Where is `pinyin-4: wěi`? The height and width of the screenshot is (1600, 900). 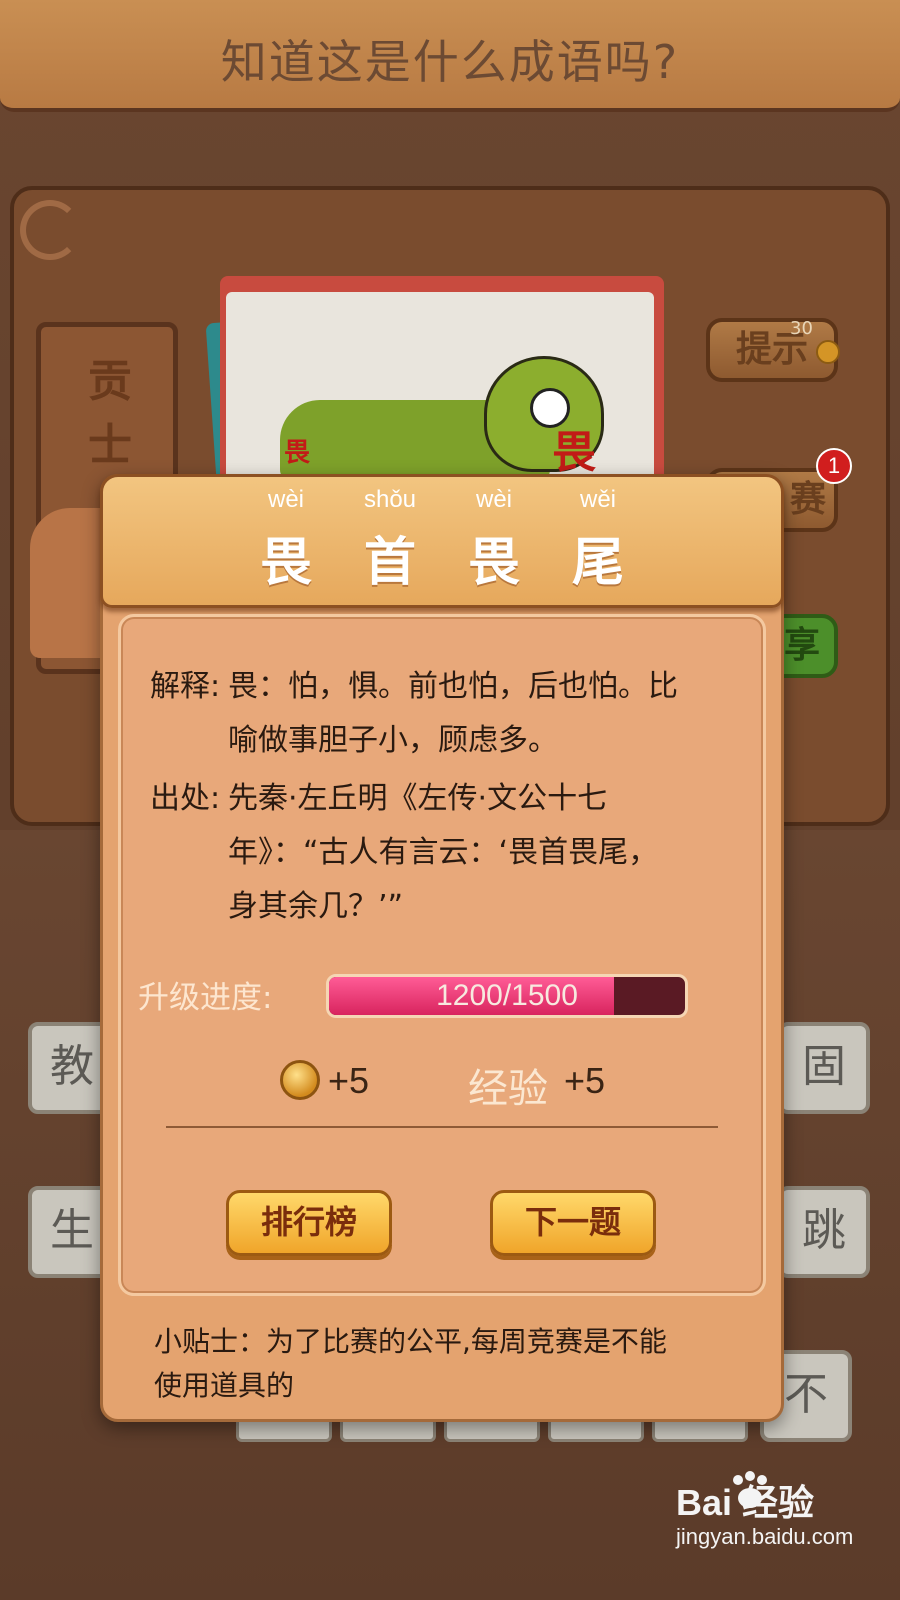 pinyin-4: wěi is located at coordinates (597, 499).